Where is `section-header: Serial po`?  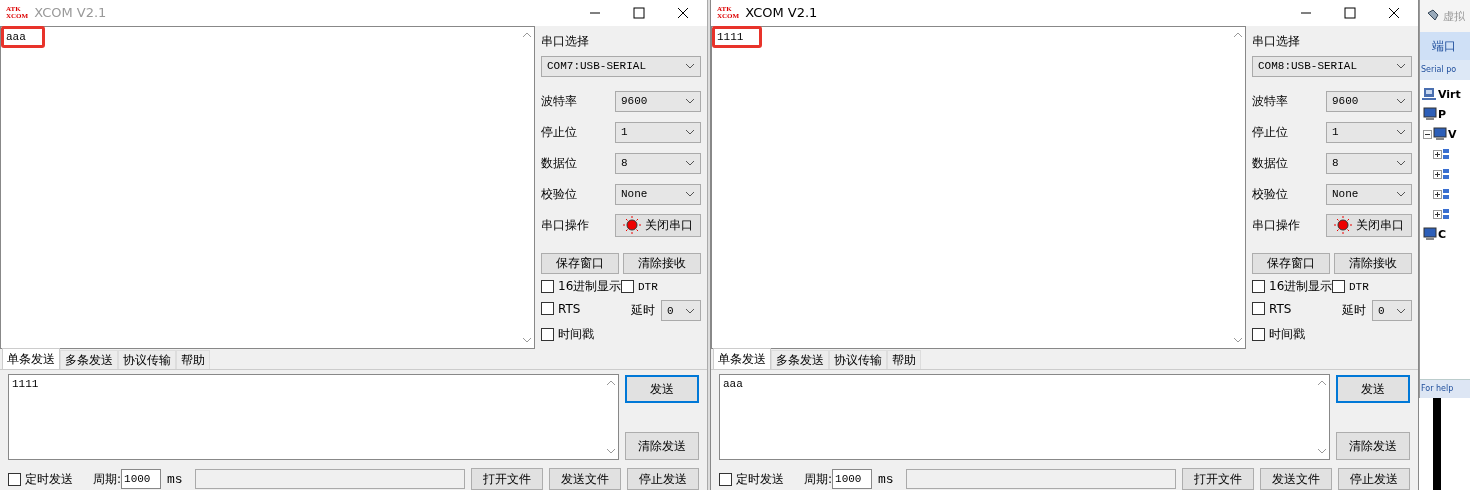 section-header: Serial po is located at coordinates (1445, 70).